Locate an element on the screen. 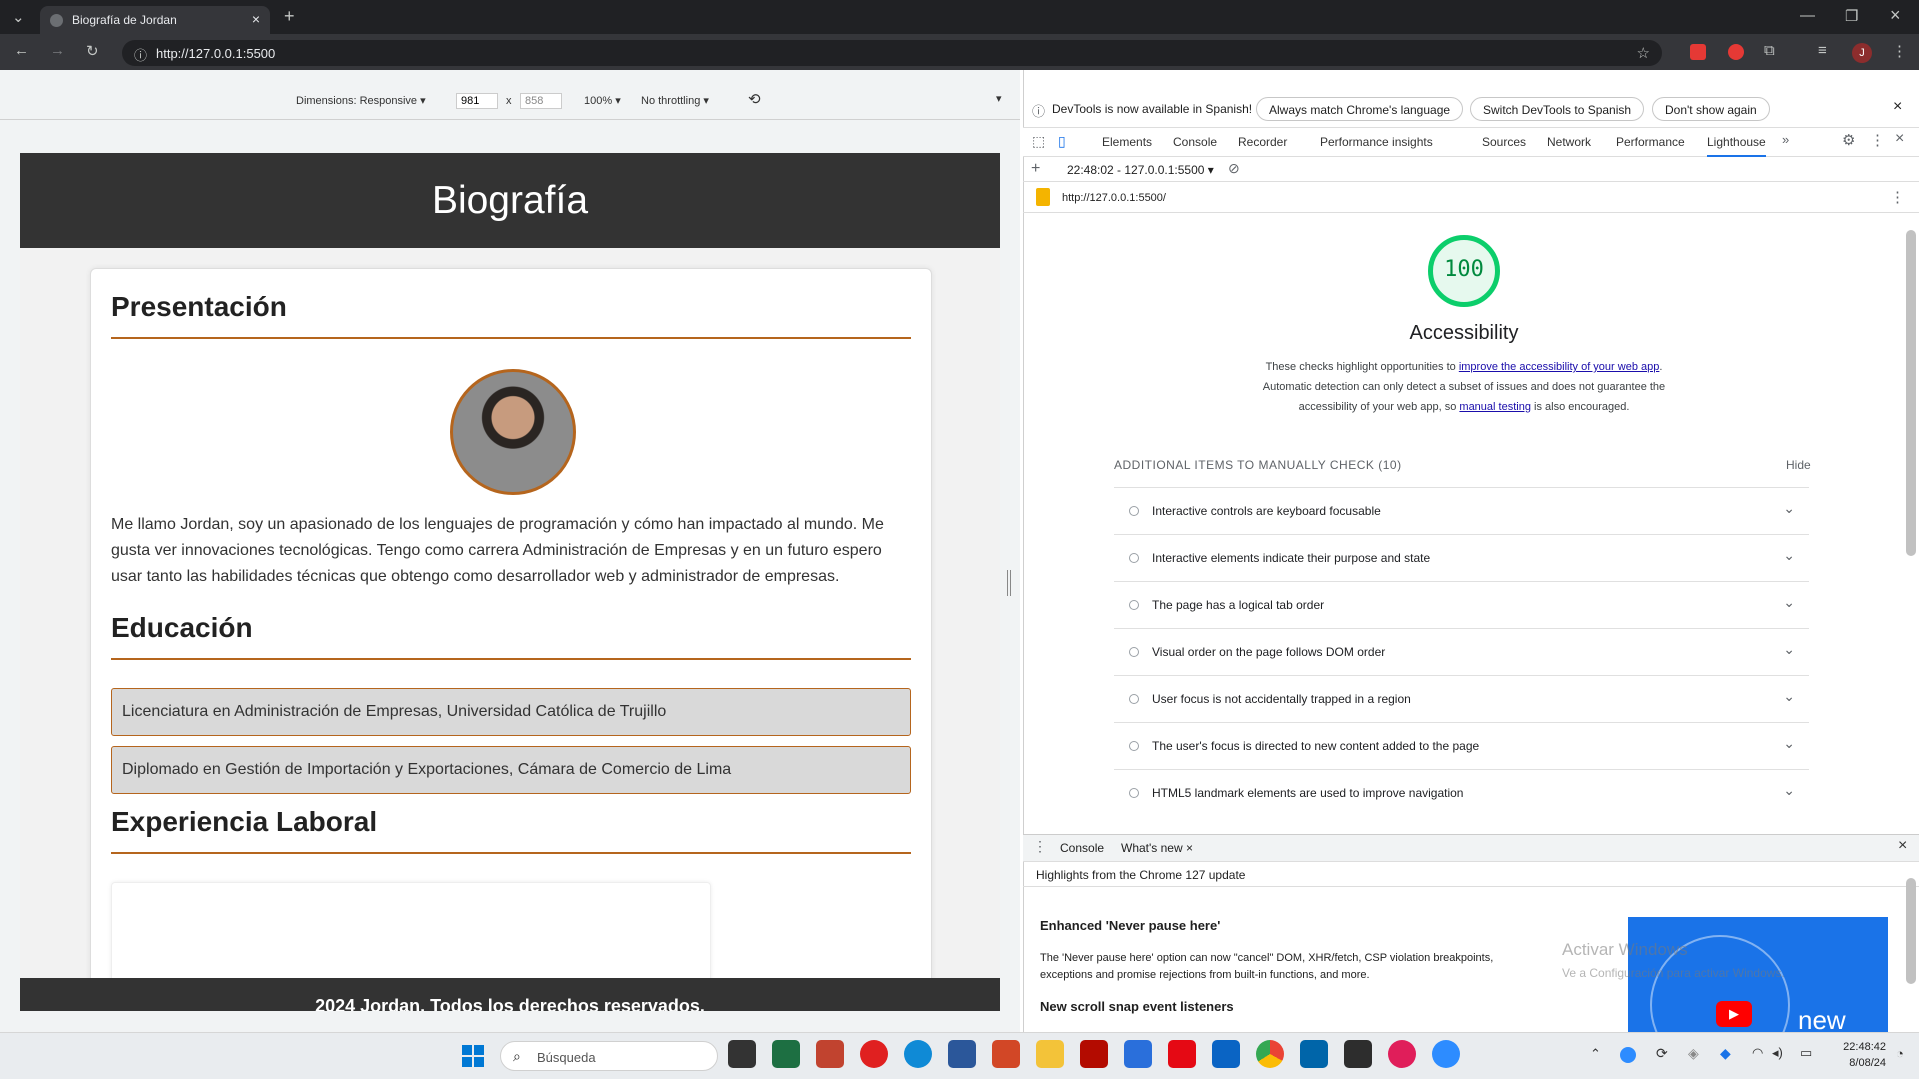 The width and height of the screenshot is (1919, 1079). drawer-menu-icon: ⋮ is located at coordinates (1040, 846).